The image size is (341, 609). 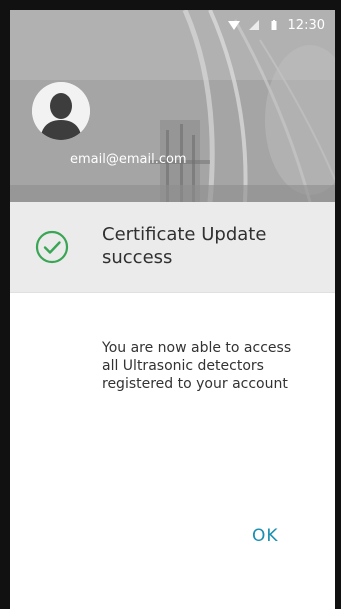 What do you see at coordinates (61, 111) in the screenshot?
I see `user-avatar-icon` at bounding box center [61, 111].